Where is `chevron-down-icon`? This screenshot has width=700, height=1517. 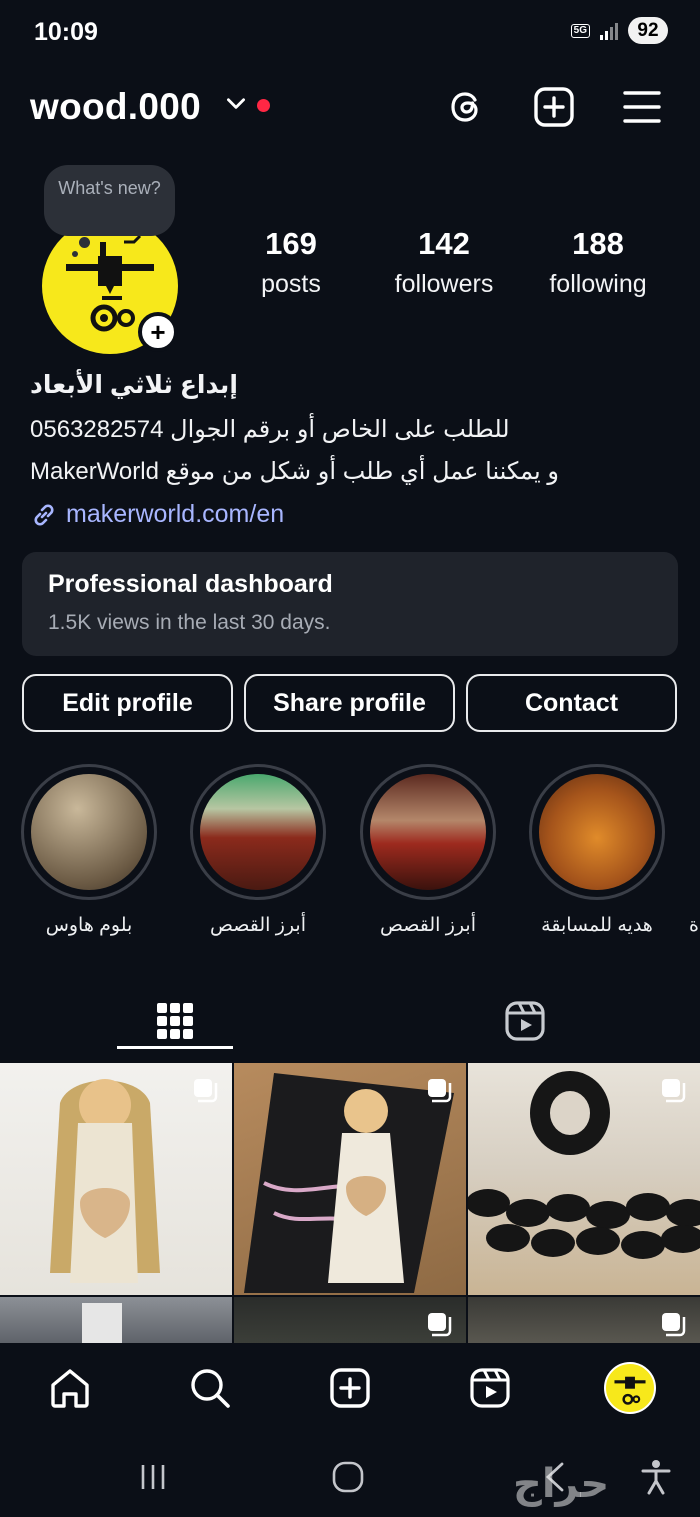 chevron-down-icon is located at coordinates (236, 103).